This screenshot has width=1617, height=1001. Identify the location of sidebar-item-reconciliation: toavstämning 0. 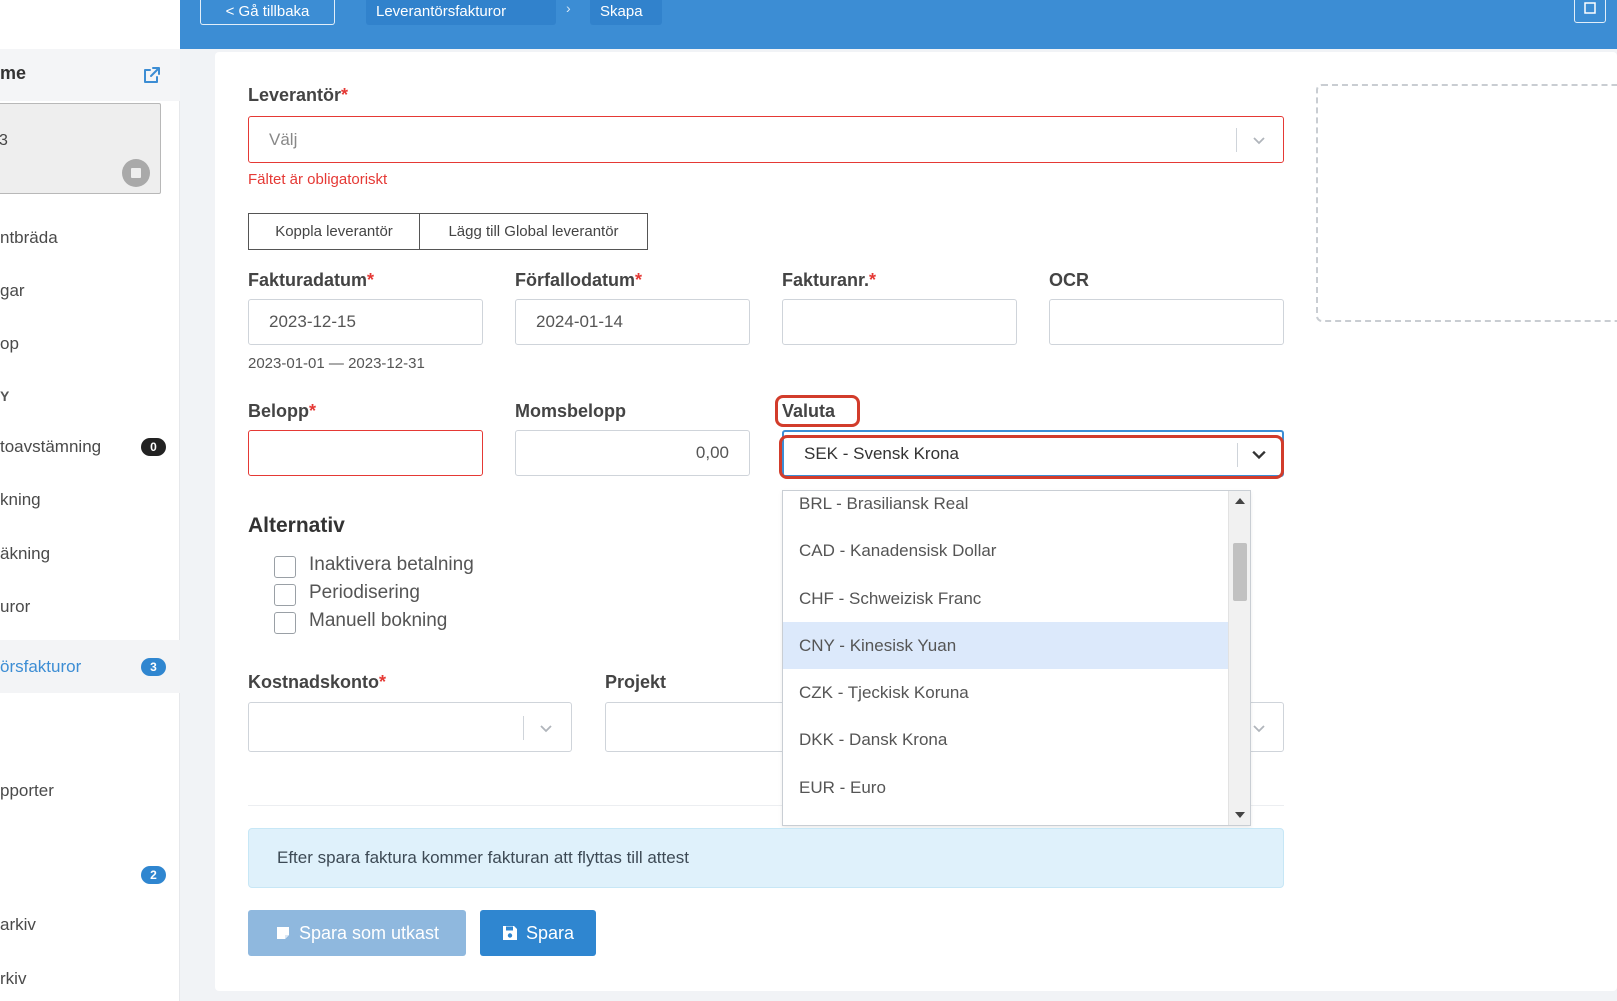
(90, 447).